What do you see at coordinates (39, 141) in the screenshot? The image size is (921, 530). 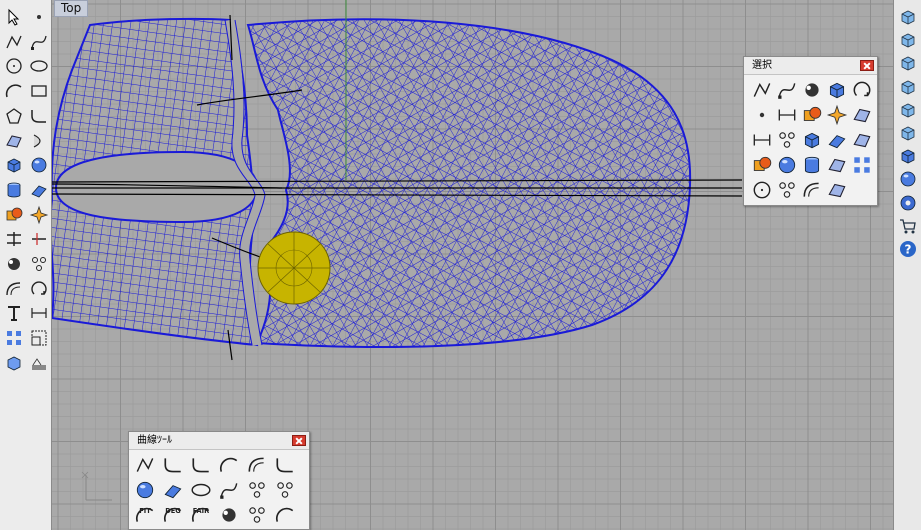 I see `revolve-icon` at bounding box center [39, 141].